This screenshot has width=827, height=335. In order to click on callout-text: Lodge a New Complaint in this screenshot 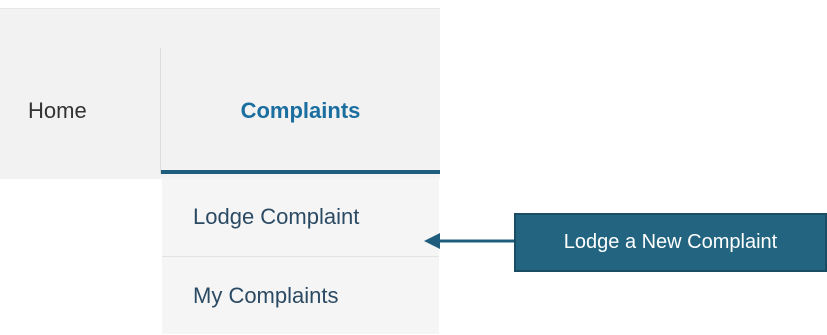, I will do `click(670, 242)`.